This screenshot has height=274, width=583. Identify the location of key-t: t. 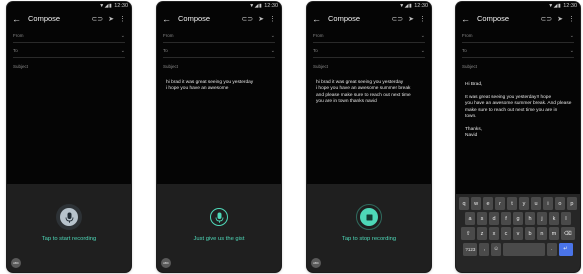
(512, 203).